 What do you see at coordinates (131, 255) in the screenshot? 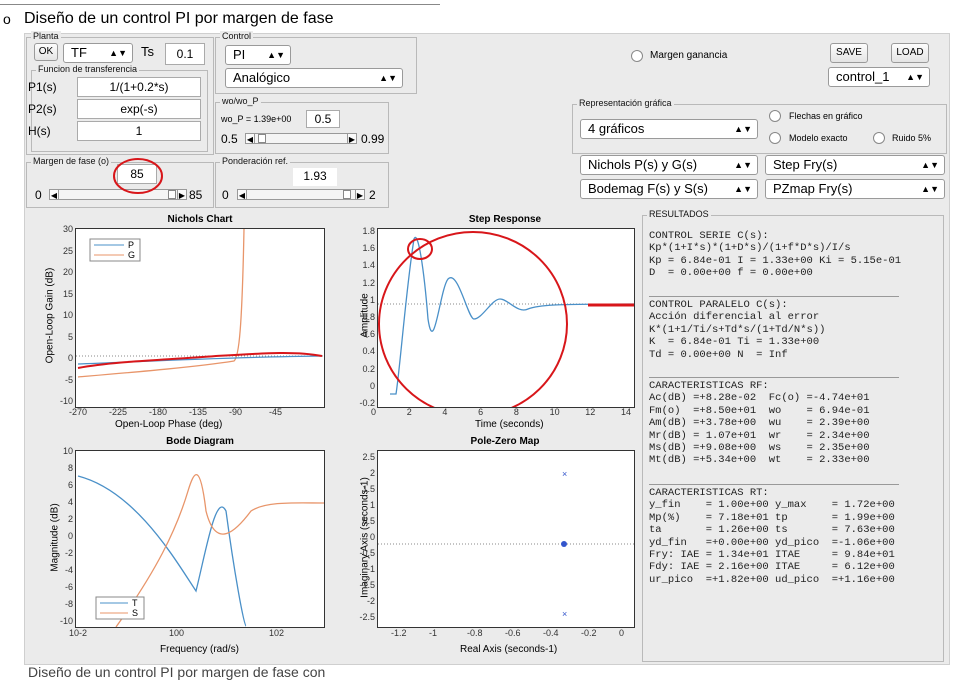
I see `legend-g-label: G` at bounding box center [131, 255].